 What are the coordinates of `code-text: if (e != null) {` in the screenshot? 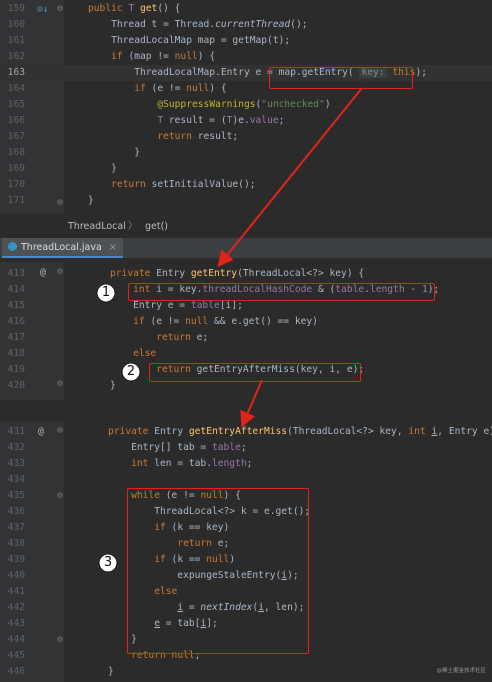 It's located at (180, 88).